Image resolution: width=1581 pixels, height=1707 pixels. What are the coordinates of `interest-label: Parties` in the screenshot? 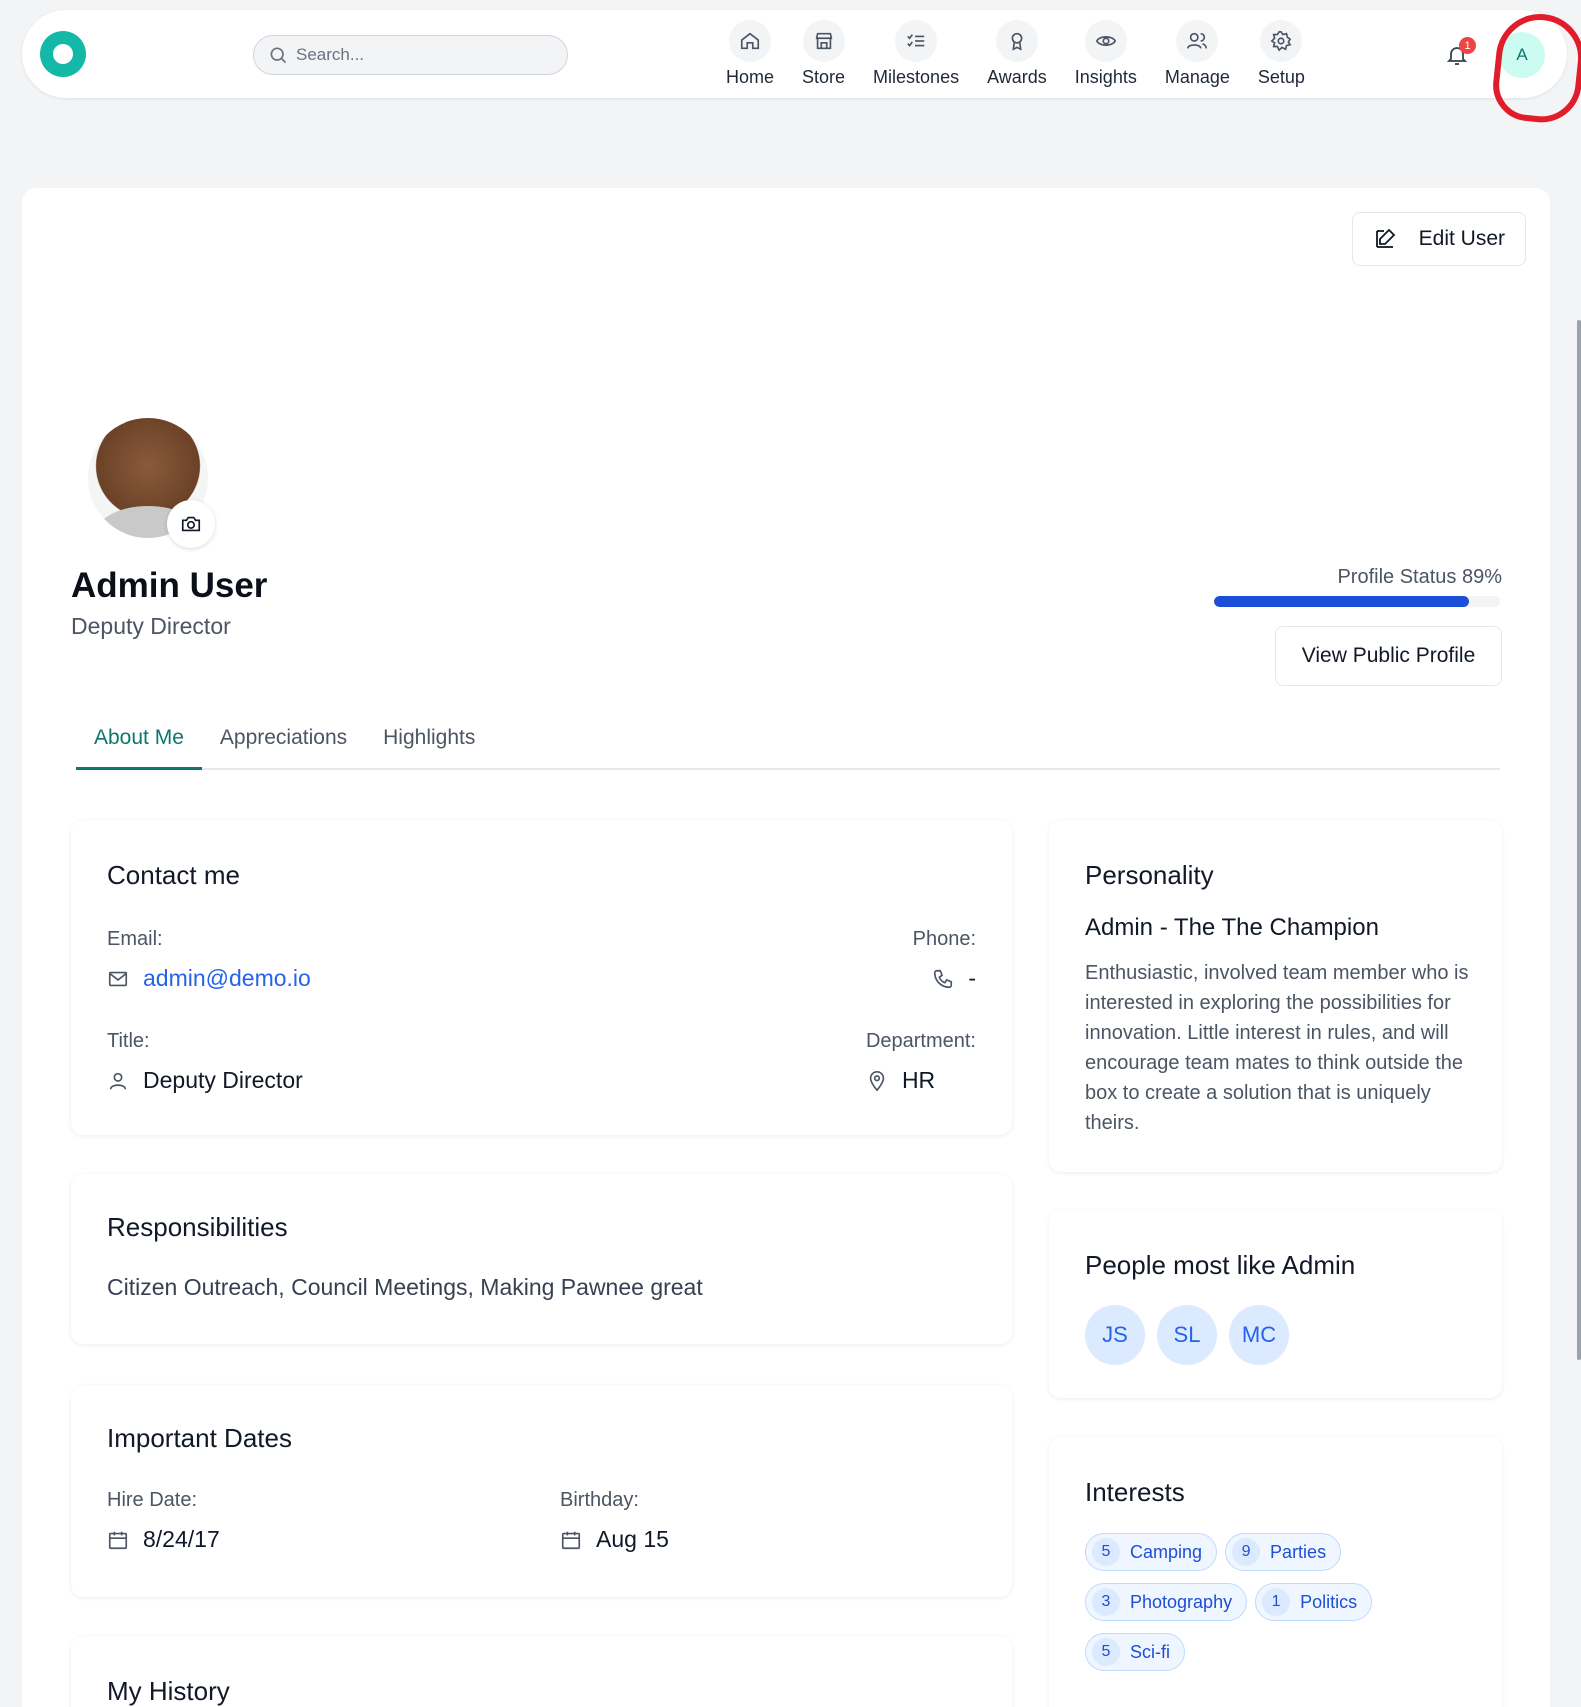 It's located at (1298, 1551).